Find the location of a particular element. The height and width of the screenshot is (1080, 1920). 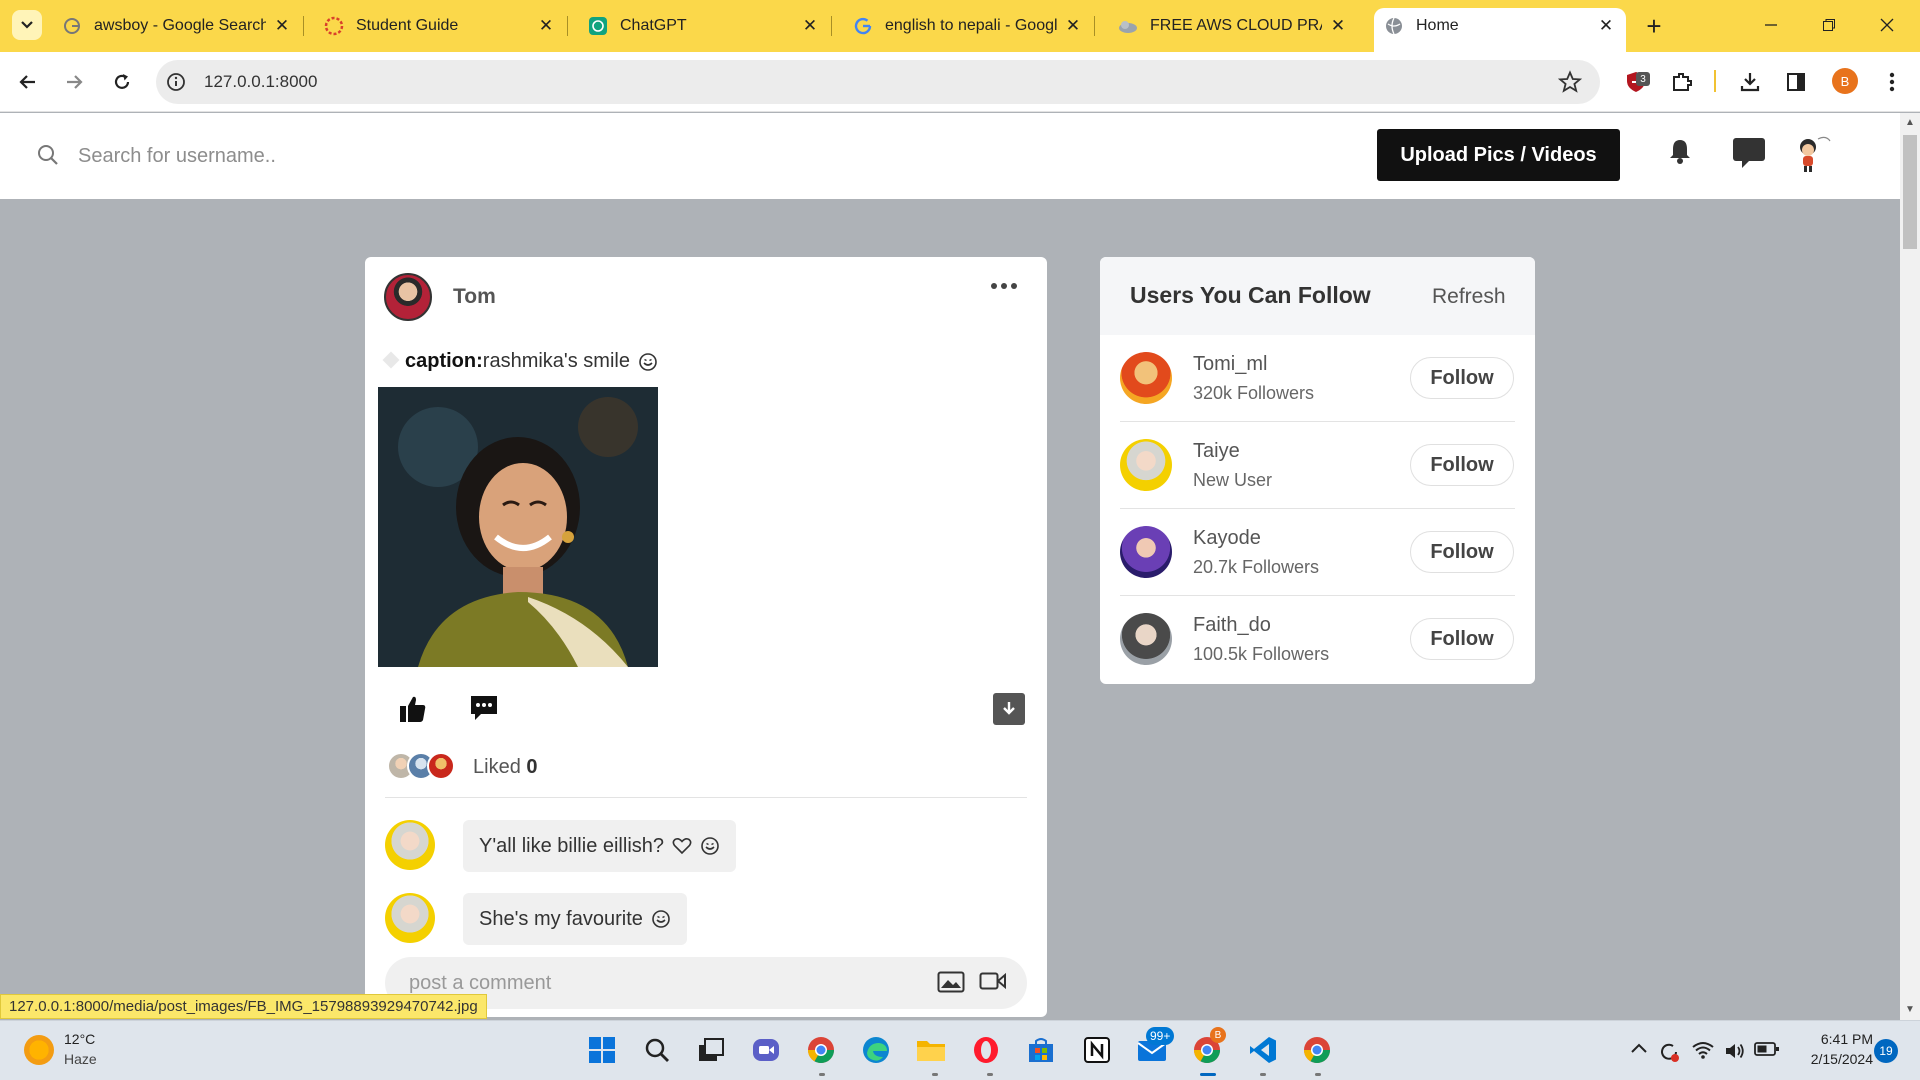

like-button is located at coordinates (413, 711).